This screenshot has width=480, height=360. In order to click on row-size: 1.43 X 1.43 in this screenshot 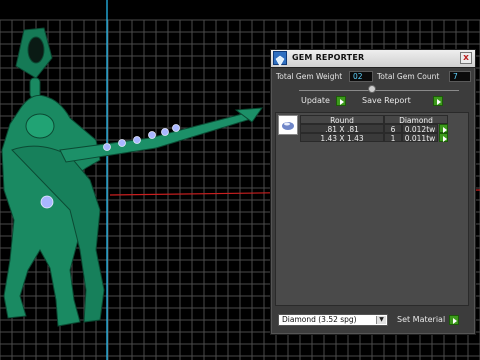, I will do `click(342, 138)`.